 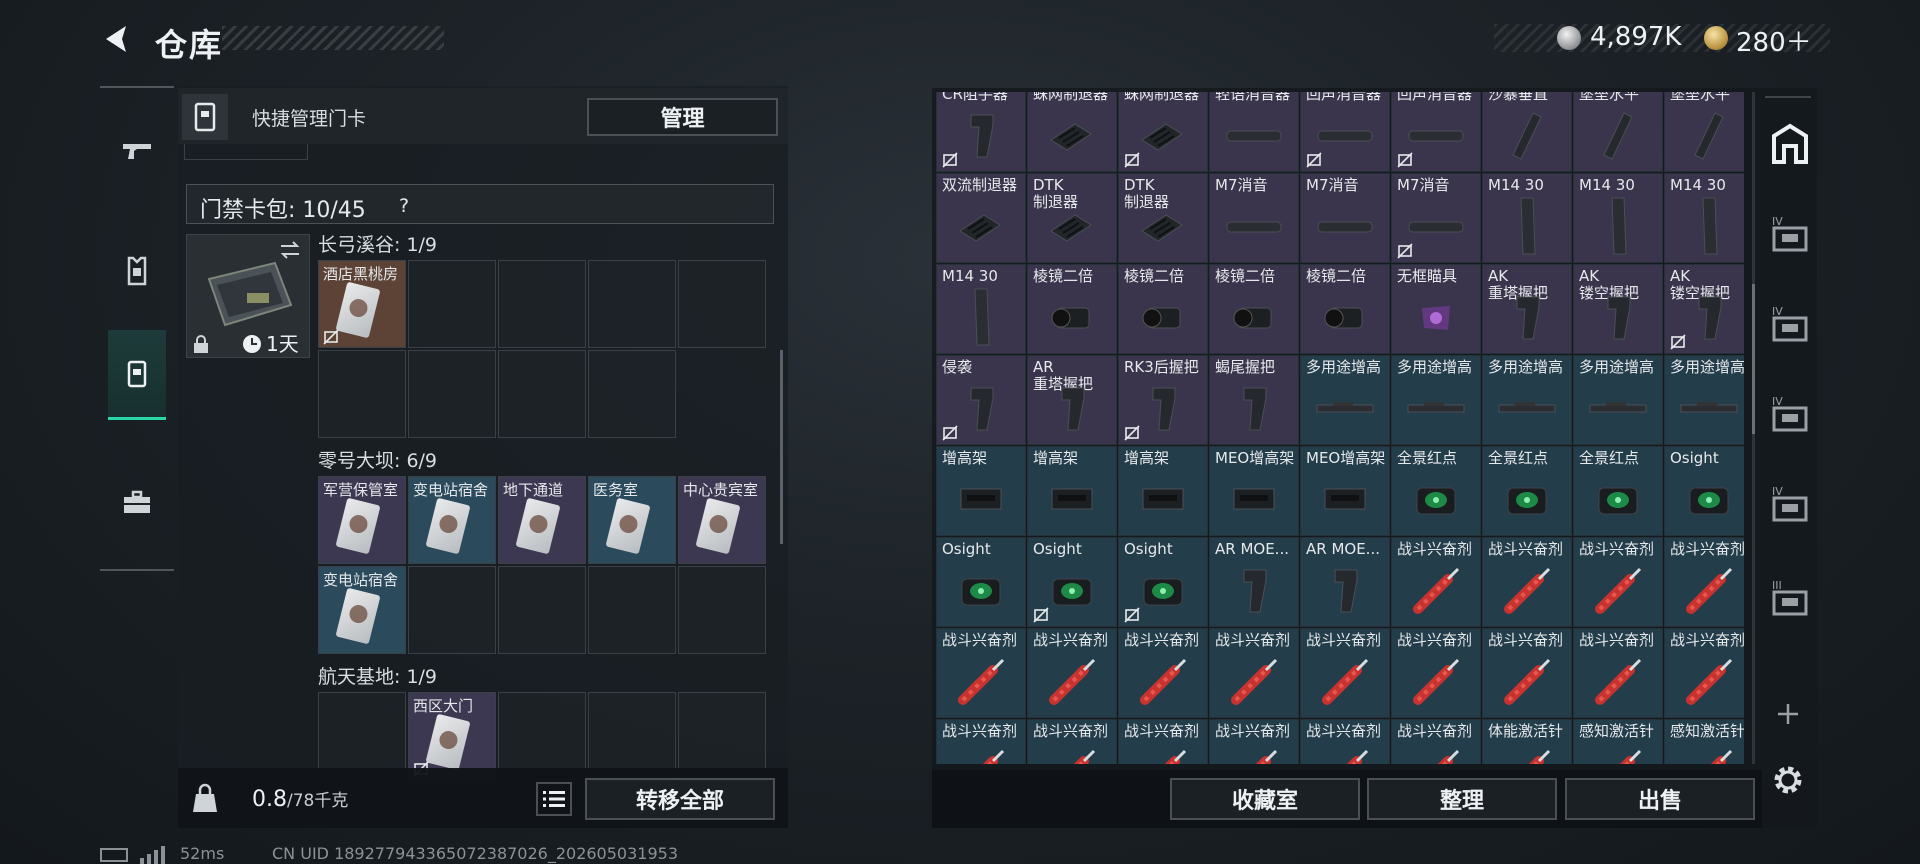 What do you see at coordinates (1774, 40) in the screenshot?
I see `gold-amount: 280＋` at bounding box center [1774, 40].